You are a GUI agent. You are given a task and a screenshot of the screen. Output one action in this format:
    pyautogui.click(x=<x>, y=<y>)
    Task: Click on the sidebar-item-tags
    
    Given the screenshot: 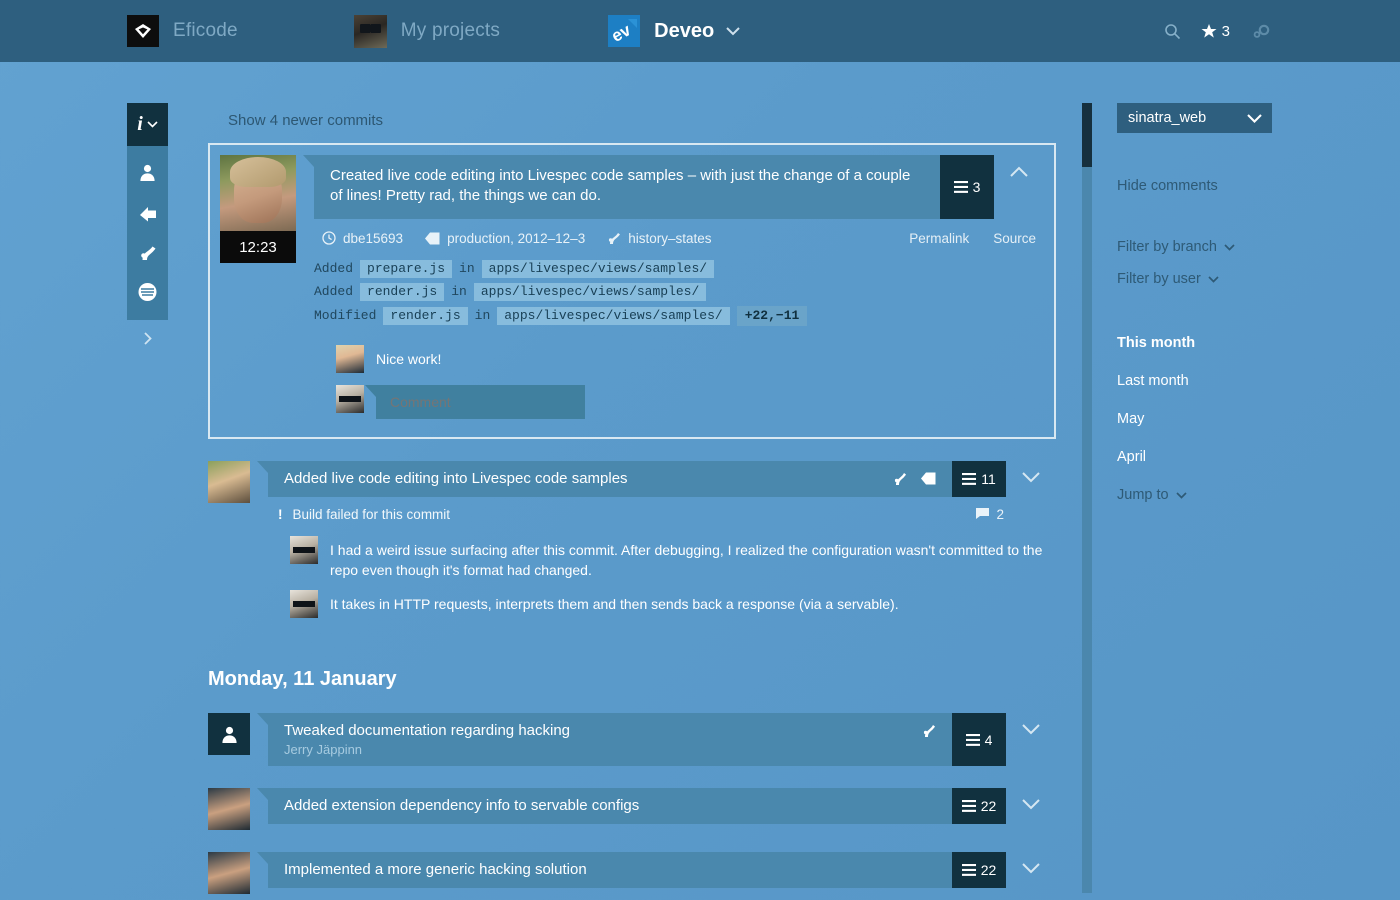 What is the action you would take?
    pyautogui.click(x=147, y=212)
    